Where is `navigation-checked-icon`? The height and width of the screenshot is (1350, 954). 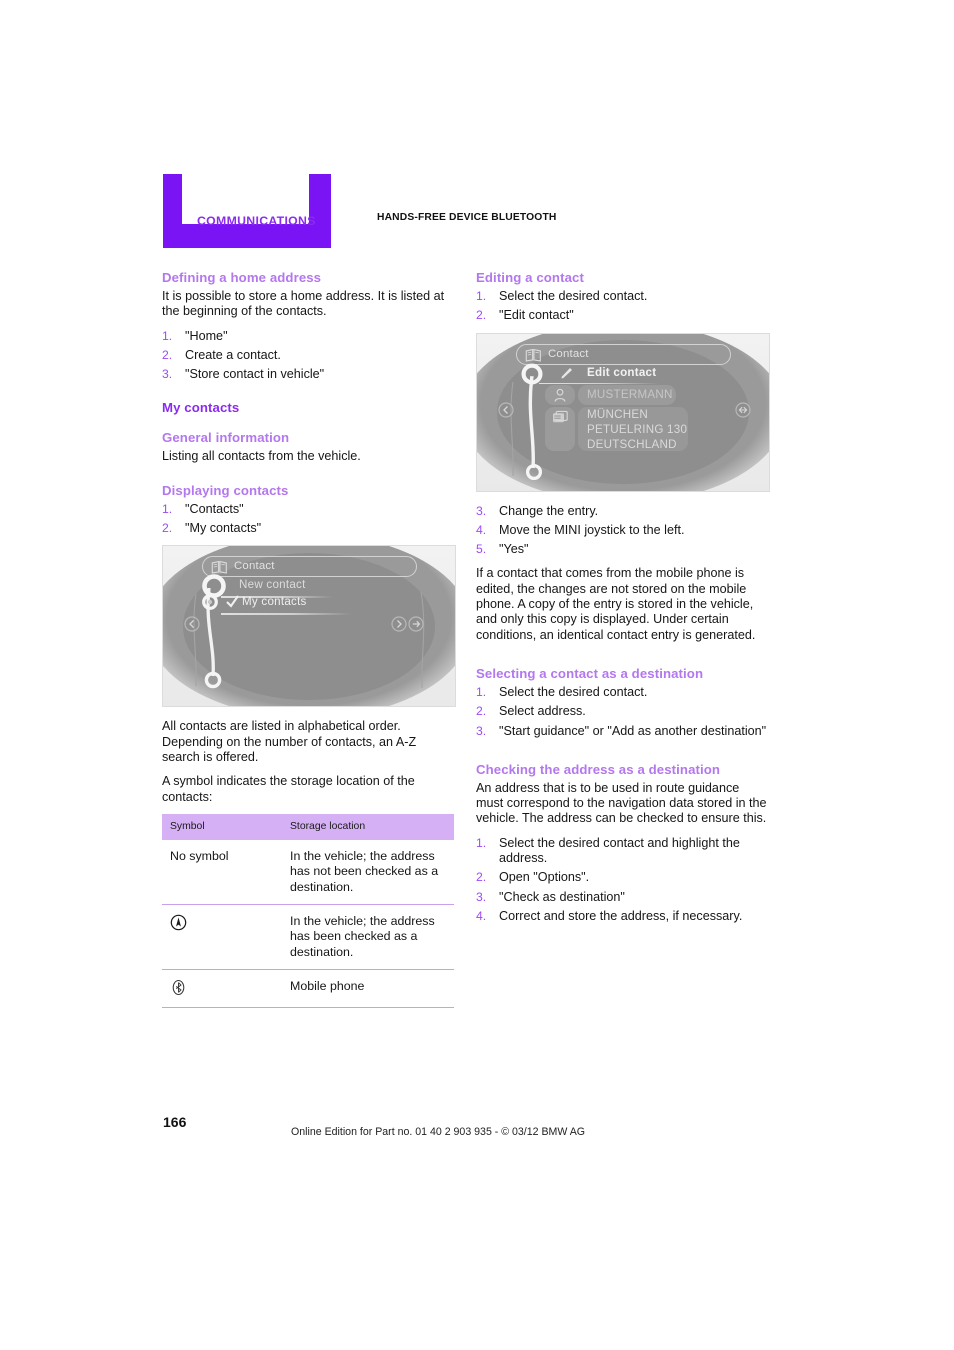
navigation-checked-icon is located at coordinates (178, 922).